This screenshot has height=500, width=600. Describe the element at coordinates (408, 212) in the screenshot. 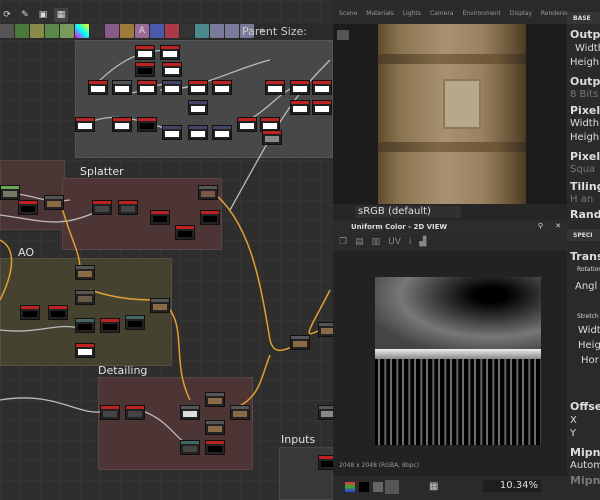

I see `colorspace-dropdown: sRGB (default)` at that location.